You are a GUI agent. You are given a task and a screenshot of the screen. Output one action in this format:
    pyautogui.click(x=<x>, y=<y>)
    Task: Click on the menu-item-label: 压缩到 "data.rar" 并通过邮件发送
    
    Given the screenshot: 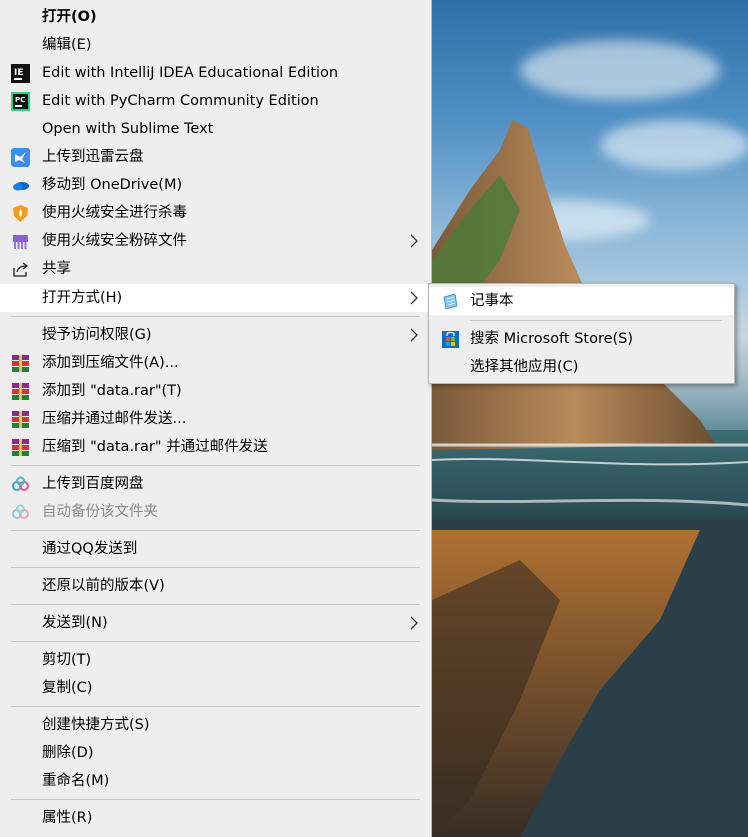 What is the action you would take?
    pyautogui.click(x=155, y=447)
    